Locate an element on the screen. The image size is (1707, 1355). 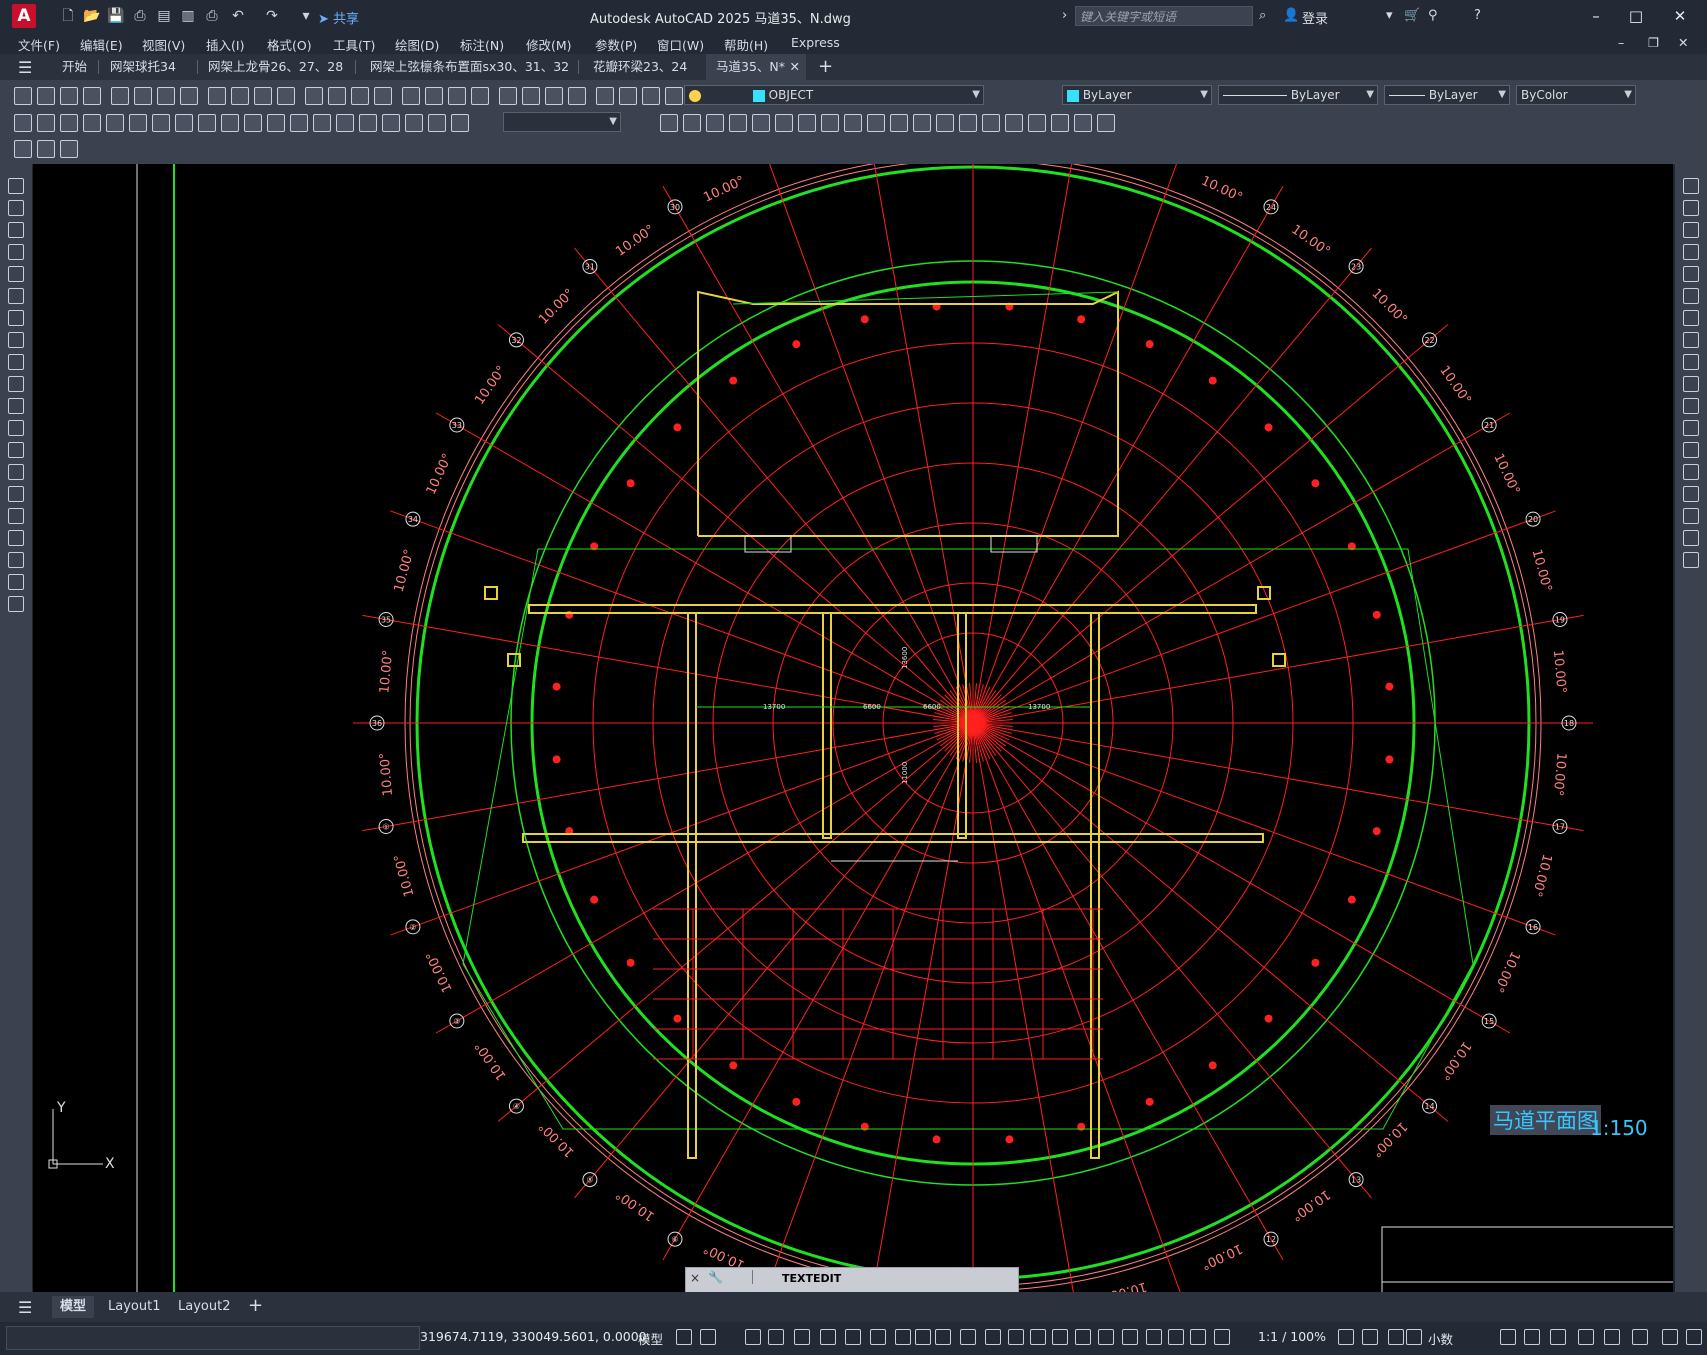
plot-icon: ⎙ is located at coordinates (212, 16).